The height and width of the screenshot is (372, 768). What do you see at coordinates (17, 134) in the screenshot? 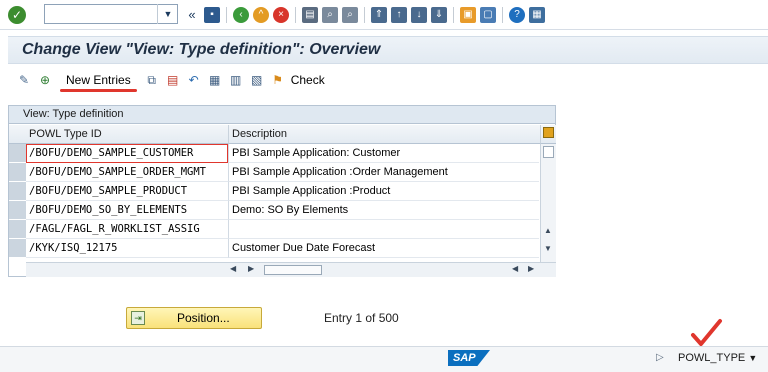
I see `row-select-all` at bounding box center [17, 134].